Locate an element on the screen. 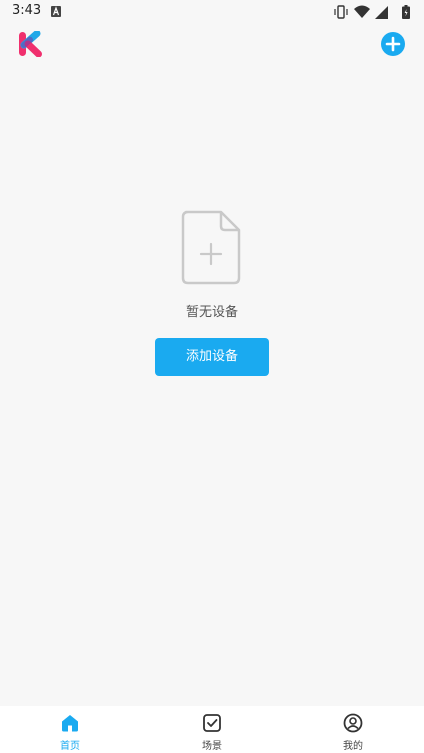 The image size is (424, 753). bottom-nav: 首页 场景 我的 is located at coordinates (212, 729).